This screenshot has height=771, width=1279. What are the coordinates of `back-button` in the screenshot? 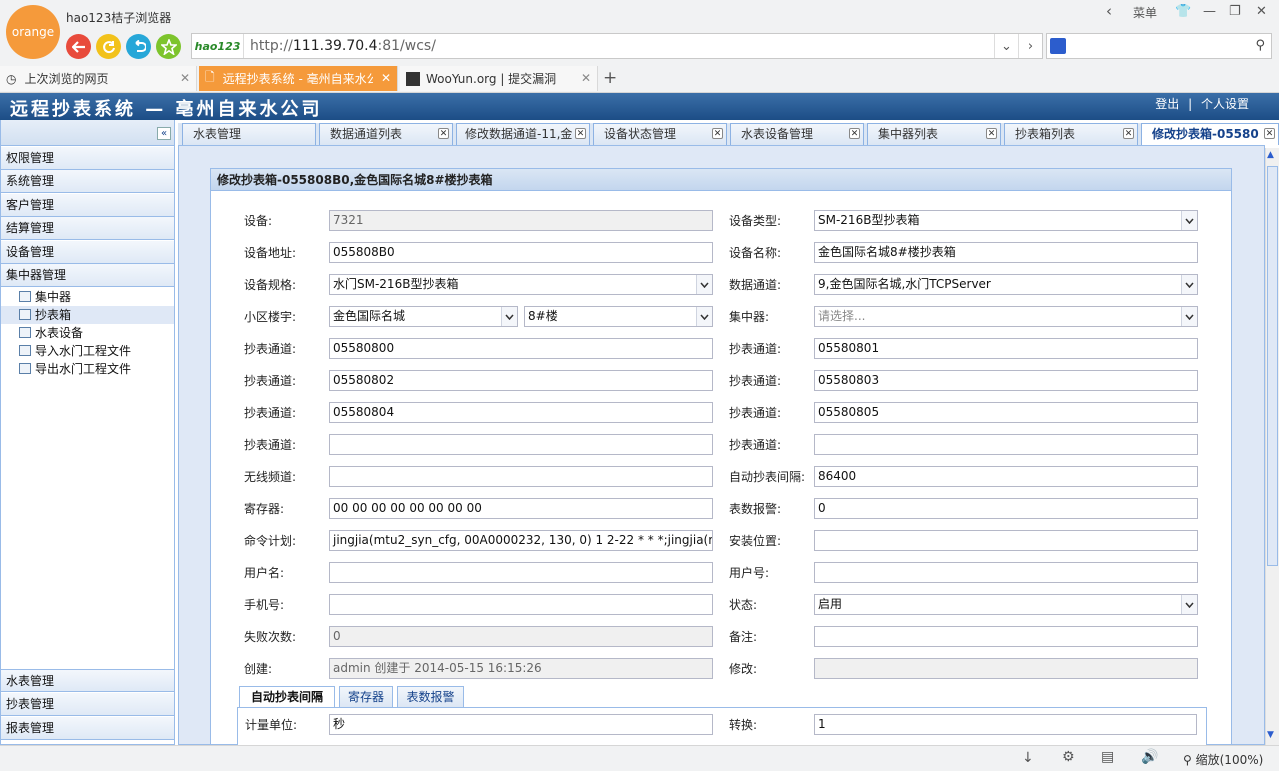 It's located at (78, 46).